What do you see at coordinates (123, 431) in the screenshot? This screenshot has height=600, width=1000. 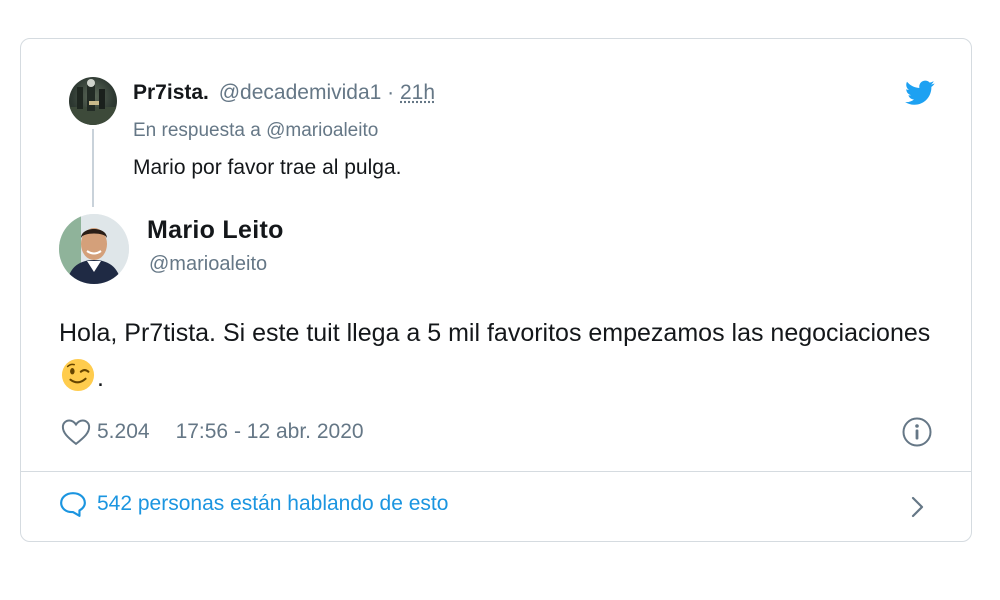 I see `like-count: 5.204` at bounding box center [123, 431].